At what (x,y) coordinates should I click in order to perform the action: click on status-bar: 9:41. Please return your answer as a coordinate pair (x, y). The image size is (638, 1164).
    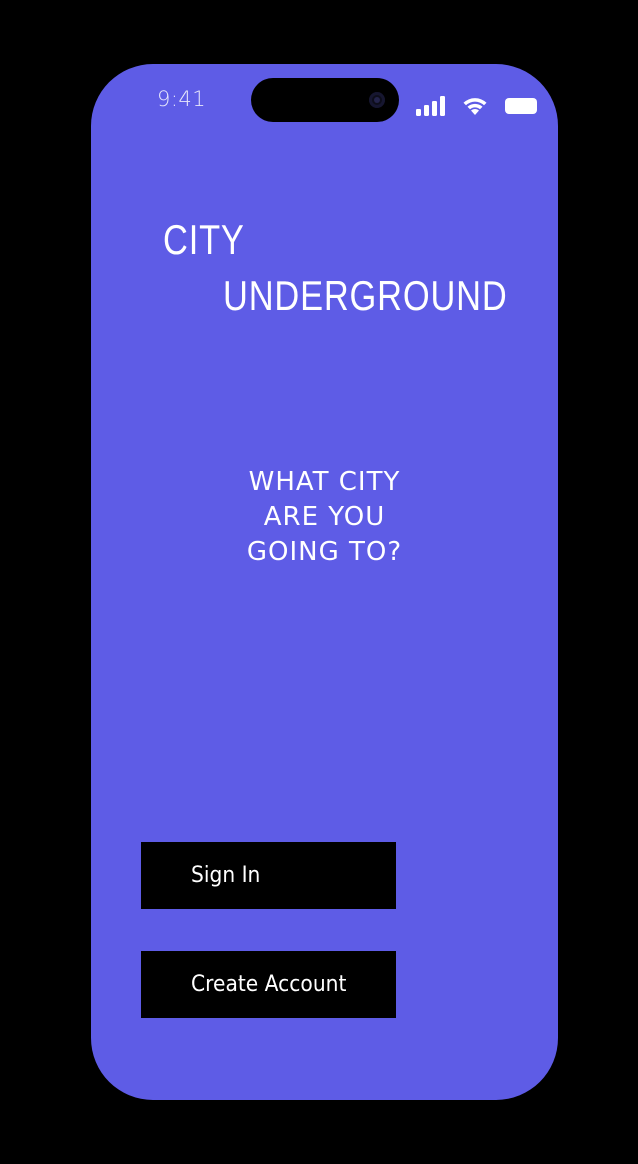
    Looking at the image, I should click on (324, 94).